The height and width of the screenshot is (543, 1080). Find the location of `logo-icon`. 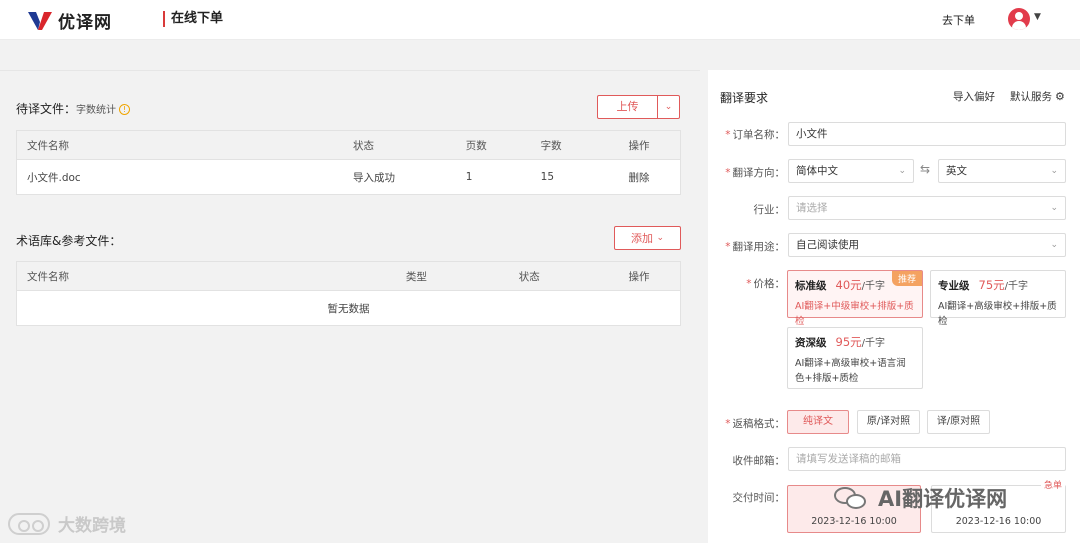

logo-icon is located at coordinates (40, 20).